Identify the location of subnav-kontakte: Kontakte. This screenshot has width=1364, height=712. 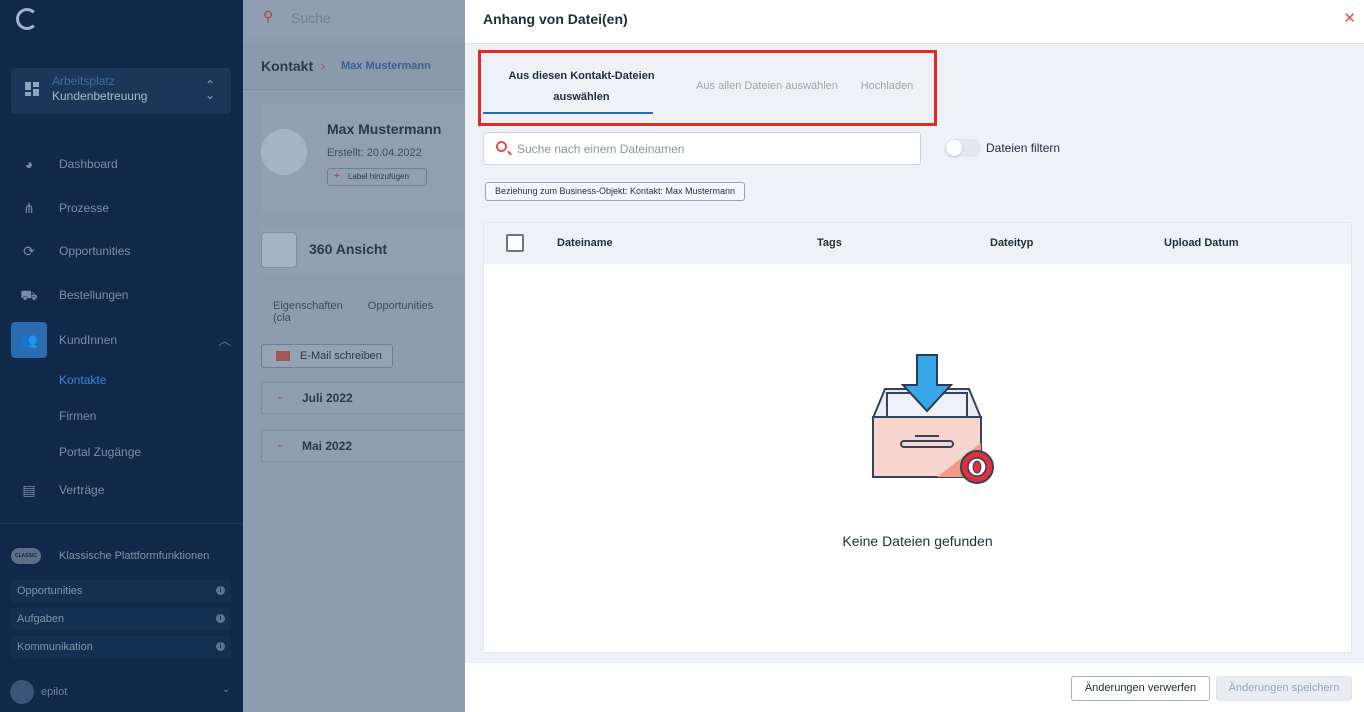
(82, 380).